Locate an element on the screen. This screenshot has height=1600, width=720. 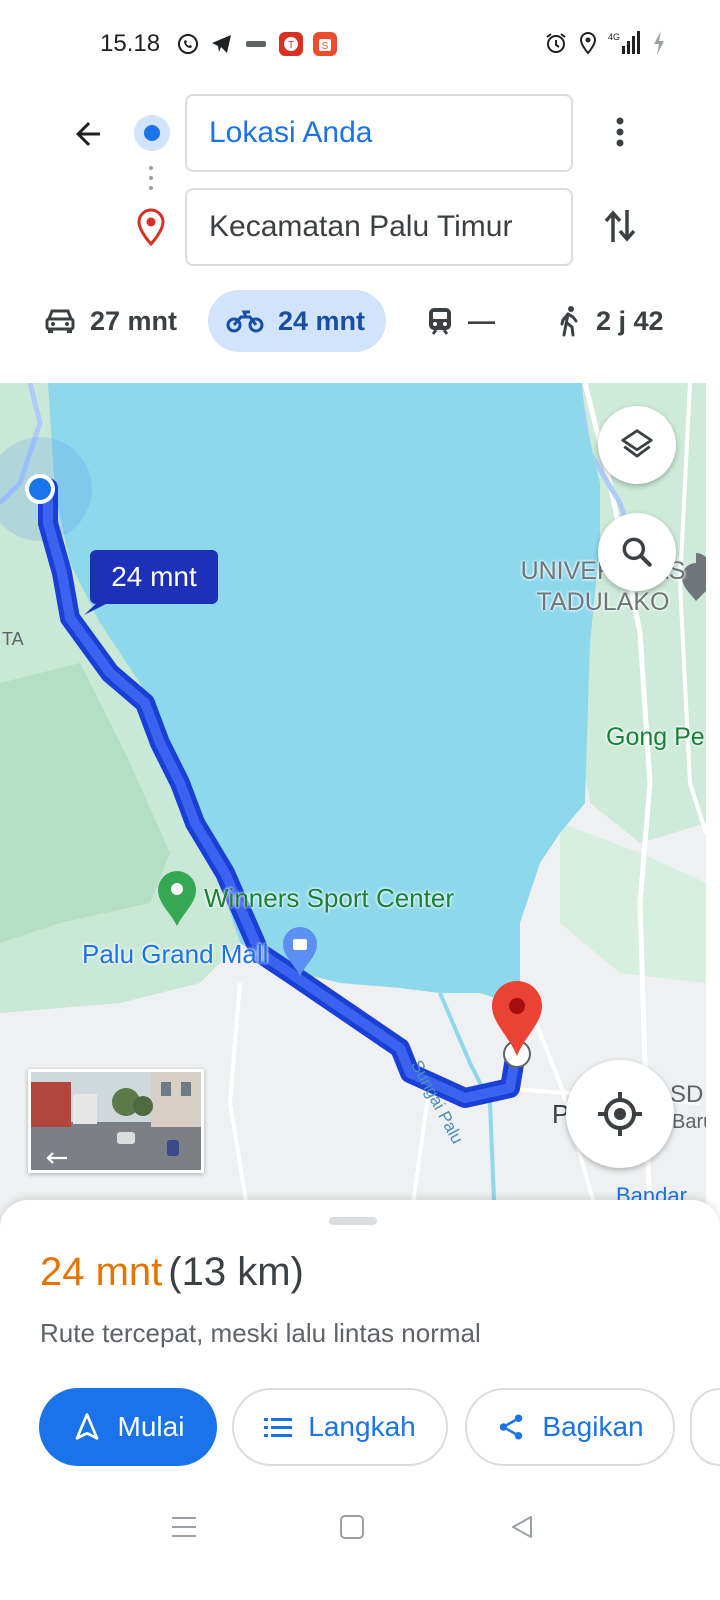
menu-icon is located at coordinates (184, 1527).